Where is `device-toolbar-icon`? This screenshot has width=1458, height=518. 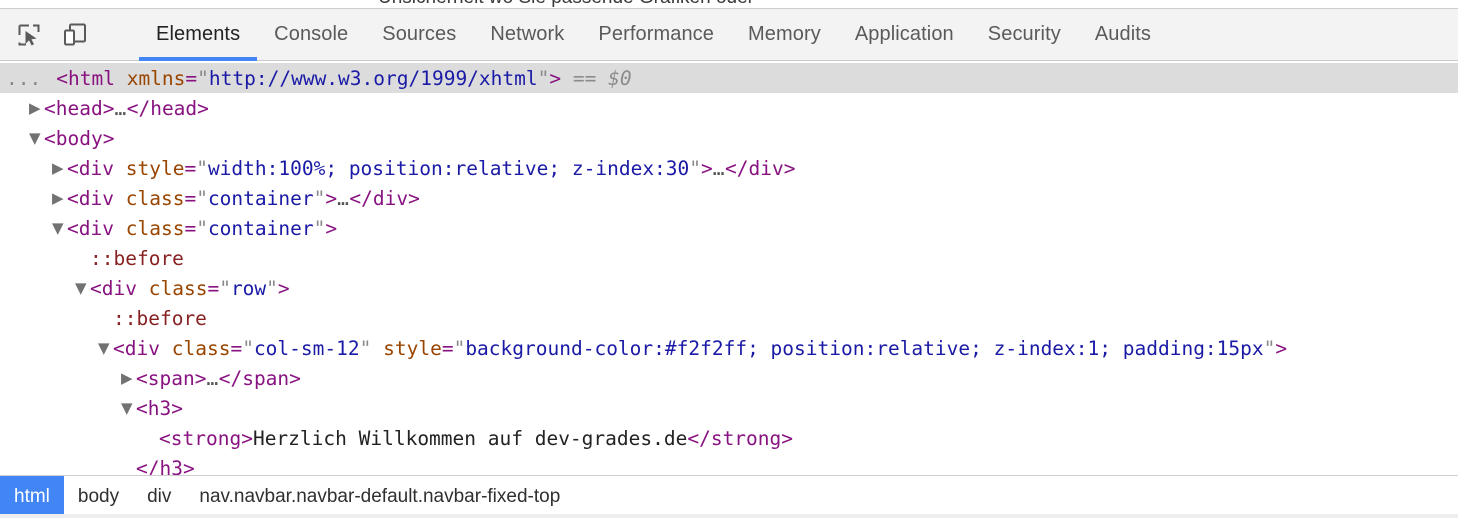
device-toolbar-icon is located at coordinates (75, 34).